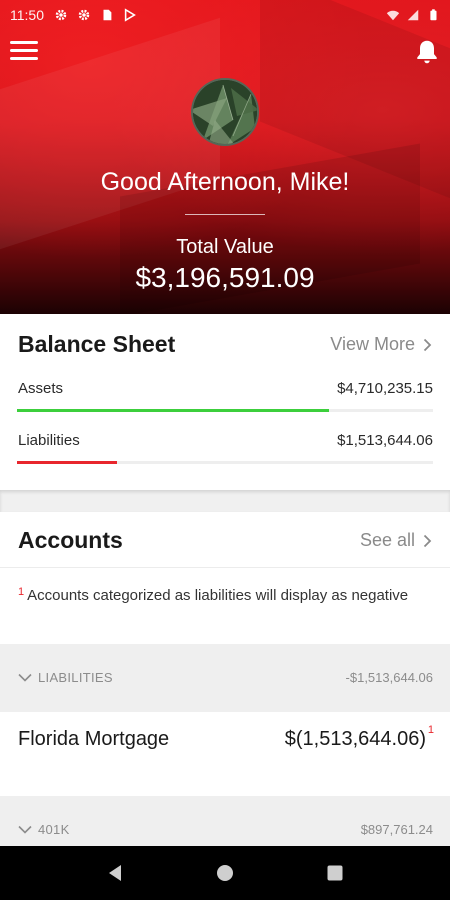  I want to click on total-value-amount: $3,196,591.09, so click(225, 277).